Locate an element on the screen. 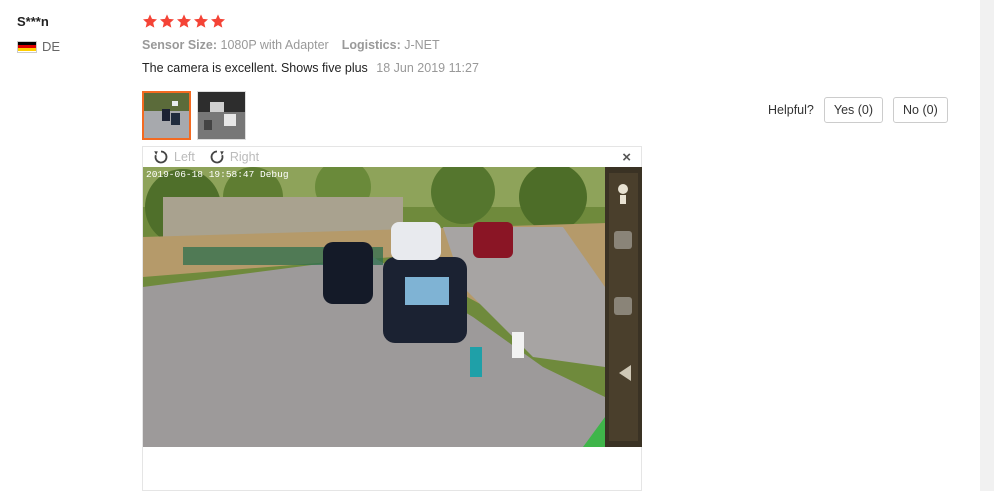 The image size is (994, 491). helpful-label: Helpful? is located at coordinates (791, 110).